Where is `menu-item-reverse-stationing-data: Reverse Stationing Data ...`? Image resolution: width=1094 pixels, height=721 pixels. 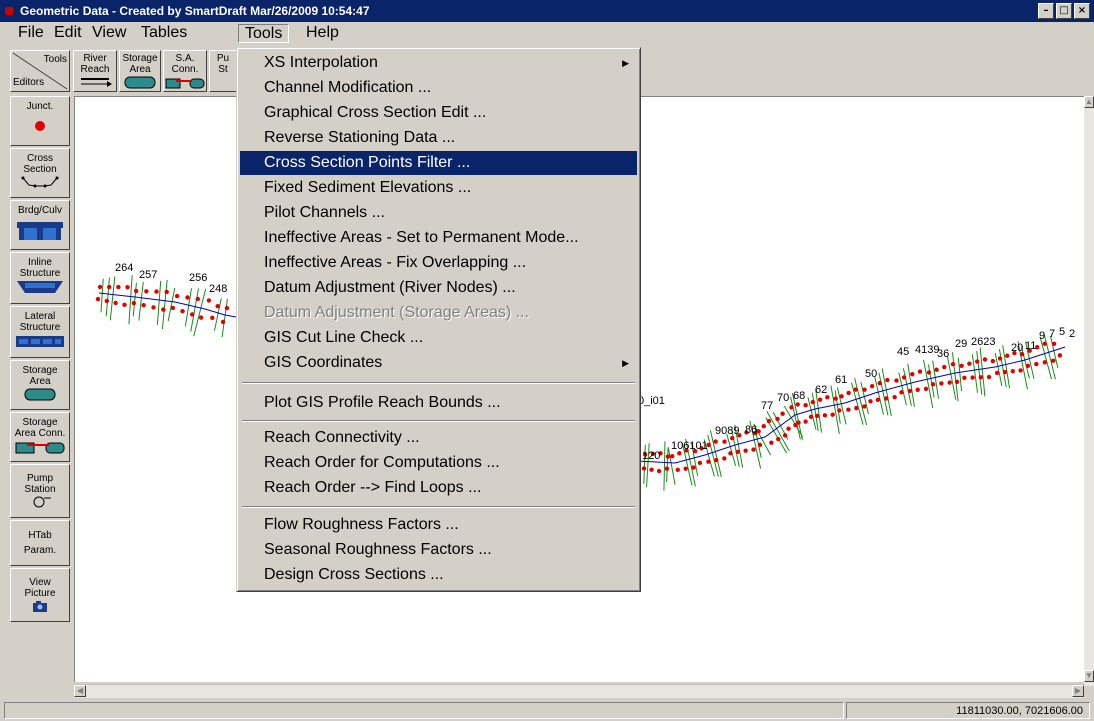
menu-item-reverse-stationing-data: Reverse Stationing Data ... is located at coordinates (438, 138).